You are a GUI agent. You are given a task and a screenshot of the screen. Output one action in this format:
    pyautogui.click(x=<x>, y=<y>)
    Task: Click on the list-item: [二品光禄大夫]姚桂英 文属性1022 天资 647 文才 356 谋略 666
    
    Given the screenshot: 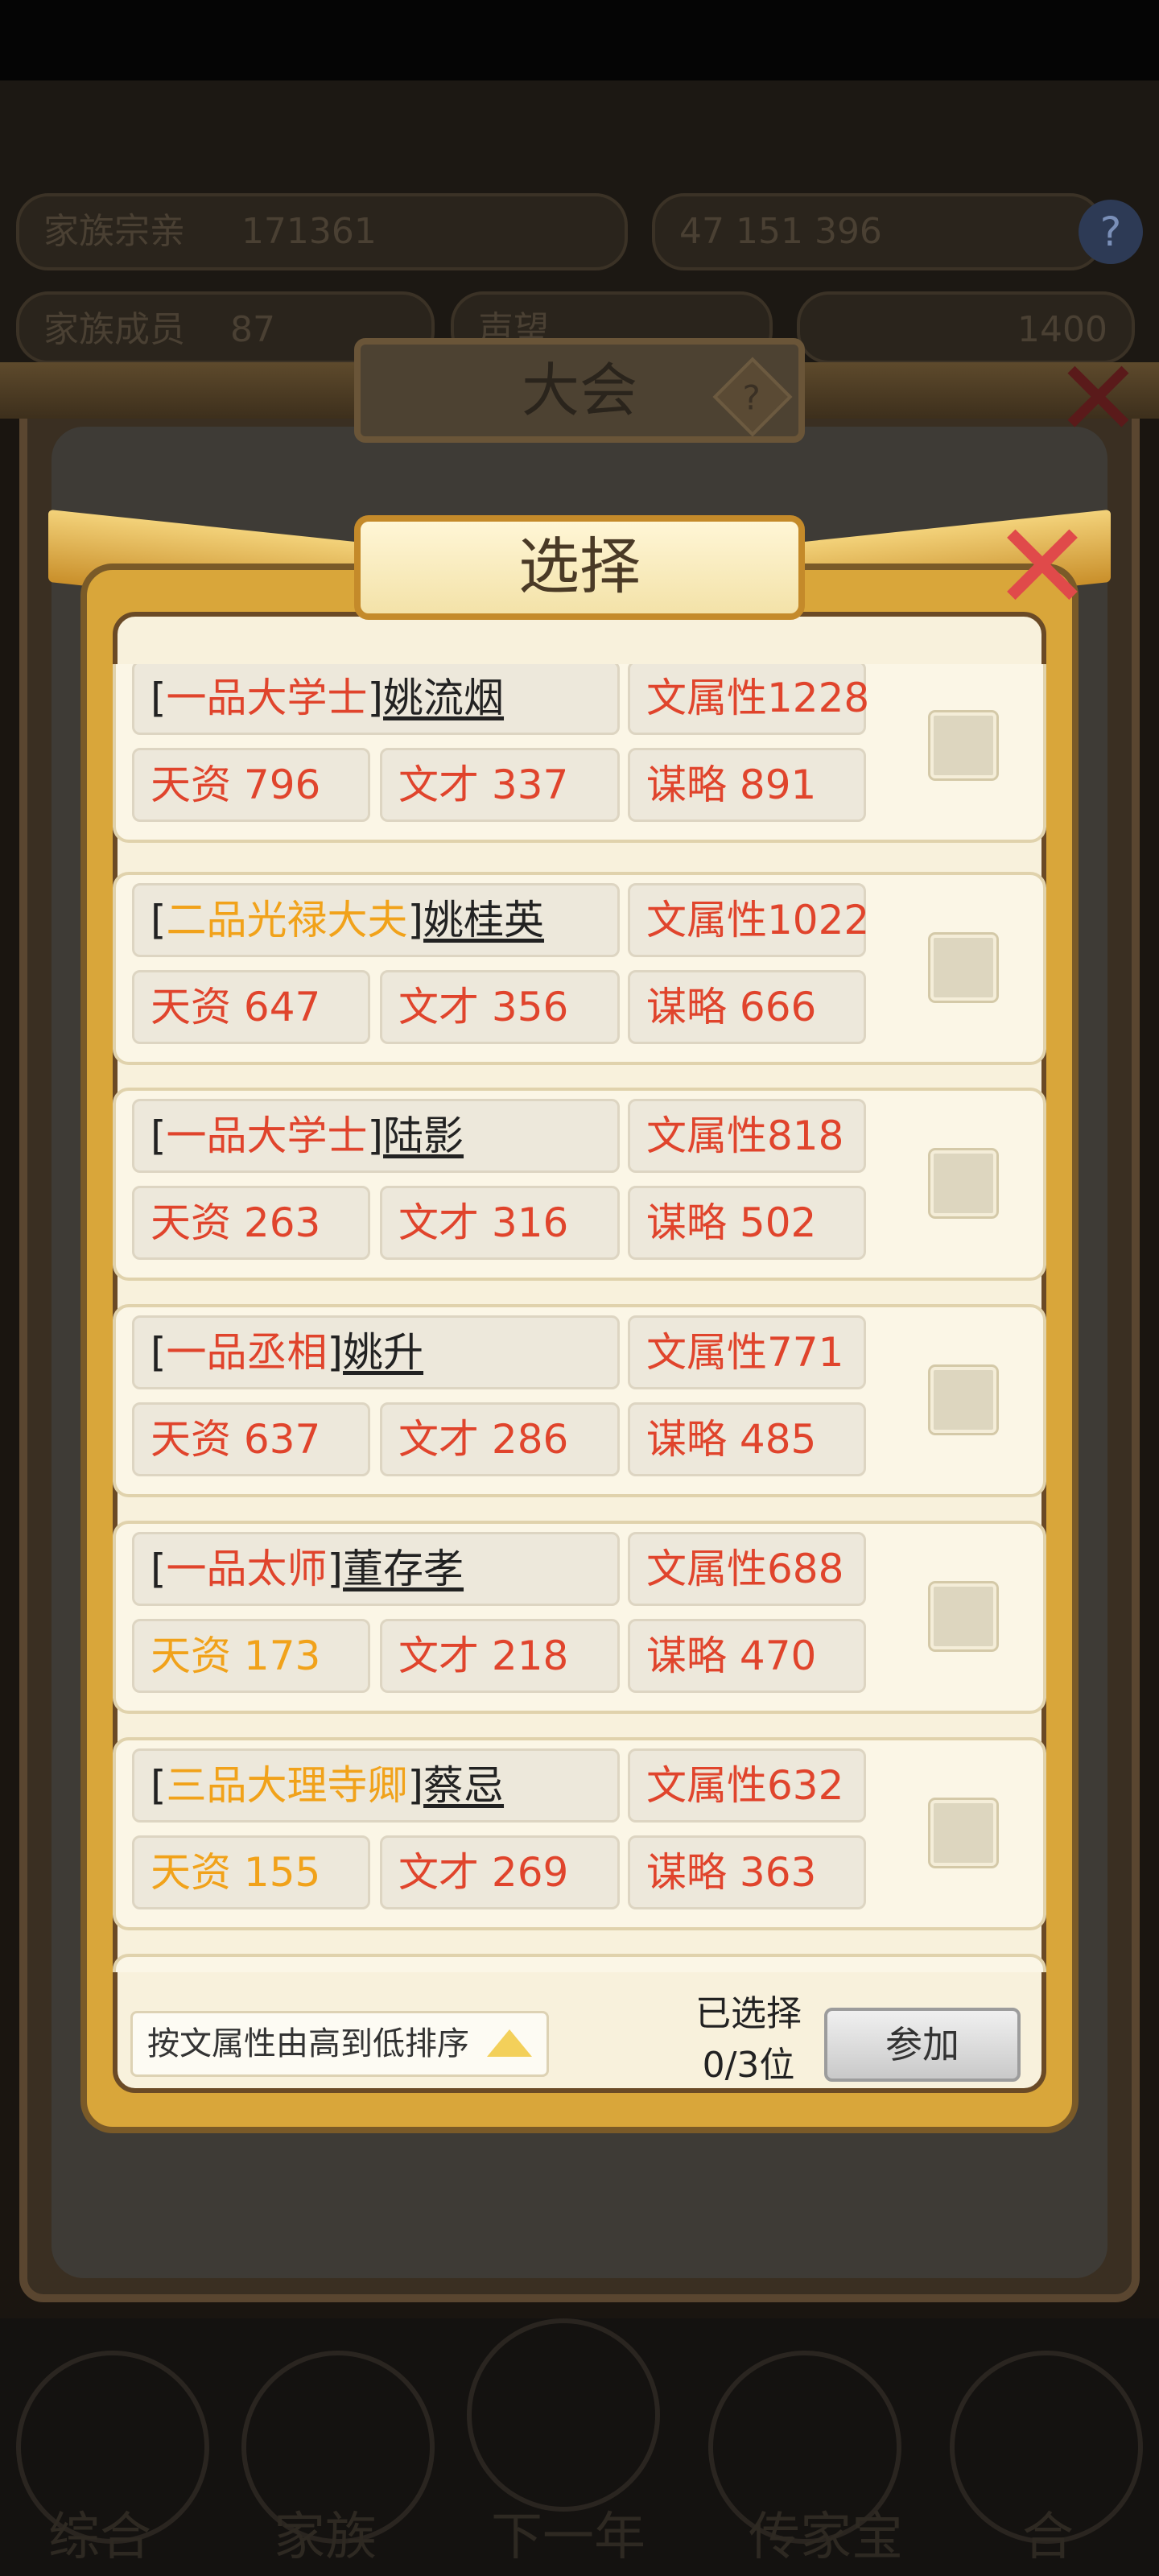 What is the action you would take?
    pyautogui.click(x=579, y=968)
    